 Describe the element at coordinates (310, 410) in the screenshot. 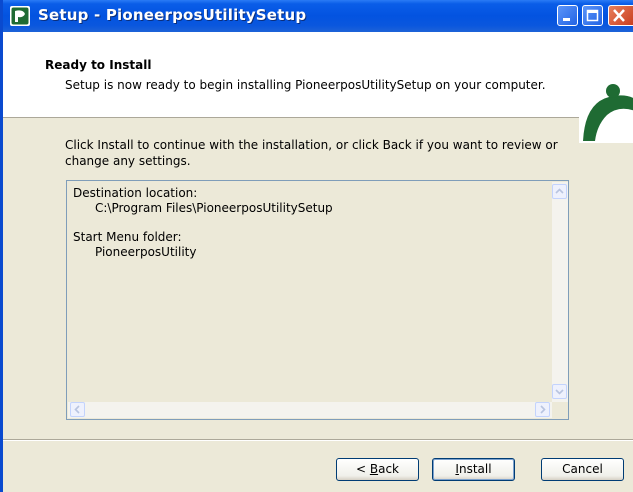

I see `horizontal-scrollbar` at that location.